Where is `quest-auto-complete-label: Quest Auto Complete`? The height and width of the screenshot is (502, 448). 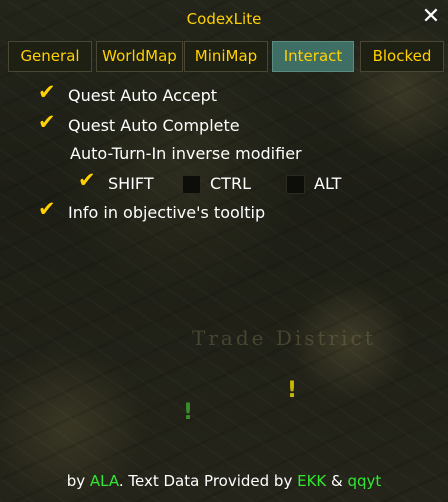 quest-auto-complete-label: Quest Auto Complete is located at coordinates (154, 125).